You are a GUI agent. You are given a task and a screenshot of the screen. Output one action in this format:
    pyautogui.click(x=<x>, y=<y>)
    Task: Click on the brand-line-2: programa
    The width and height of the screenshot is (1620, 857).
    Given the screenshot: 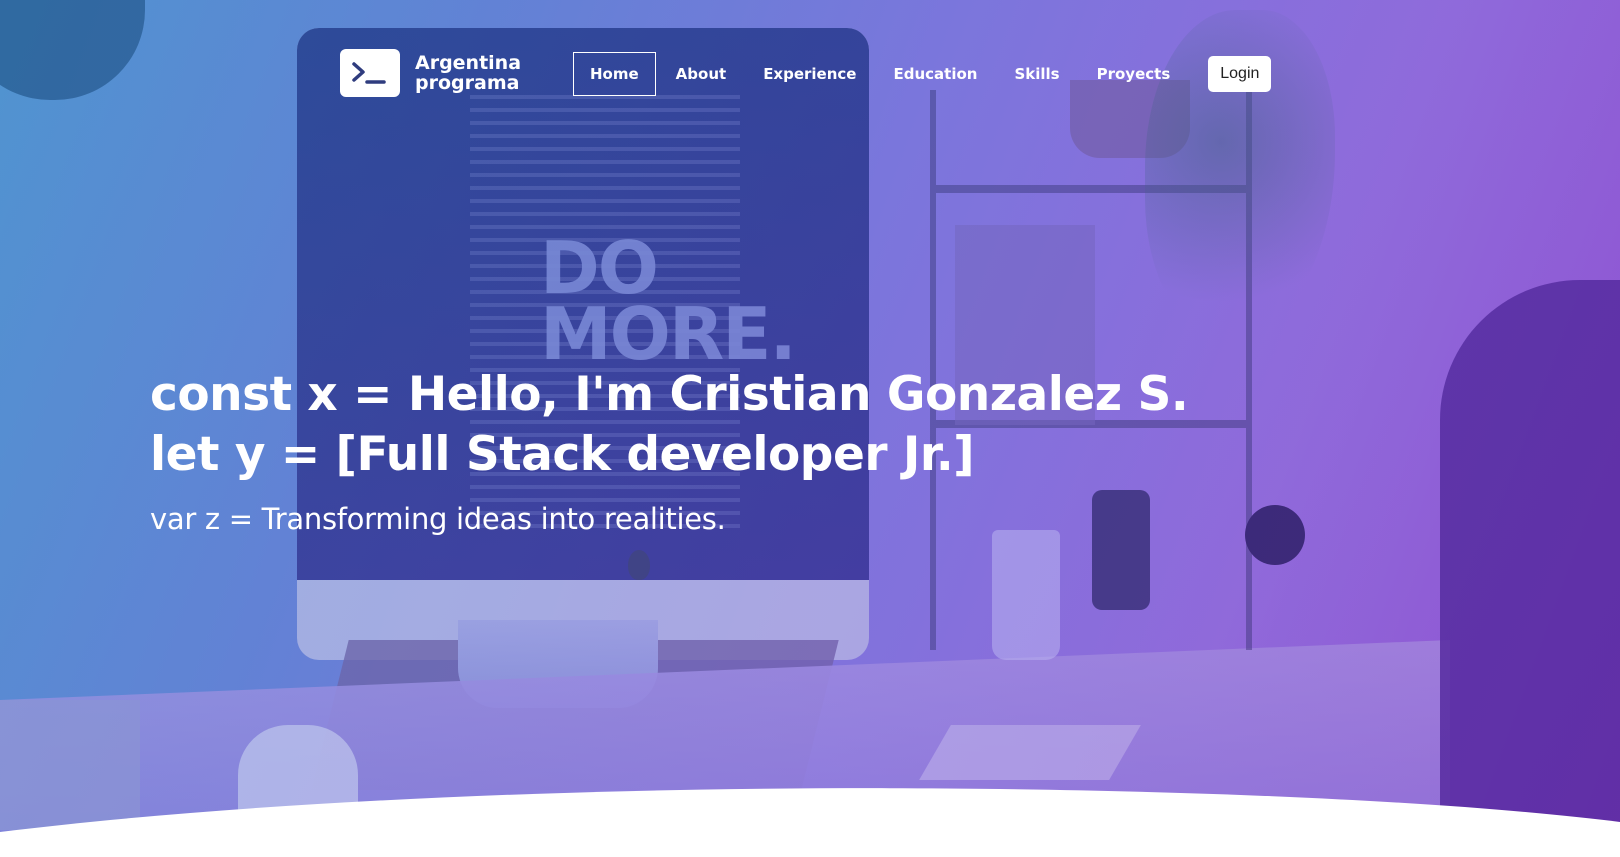 What is the action you would take?
    pyautogui.click(x=467, y=83)
    